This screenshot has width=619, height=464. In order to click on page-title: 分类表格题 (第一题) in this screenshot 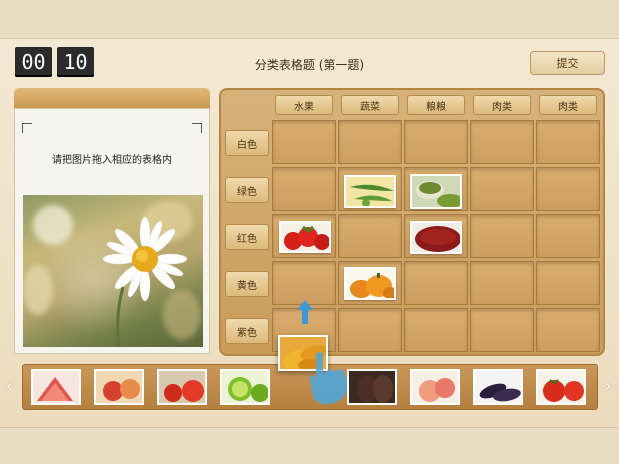, I will do `click(309, 65)`.